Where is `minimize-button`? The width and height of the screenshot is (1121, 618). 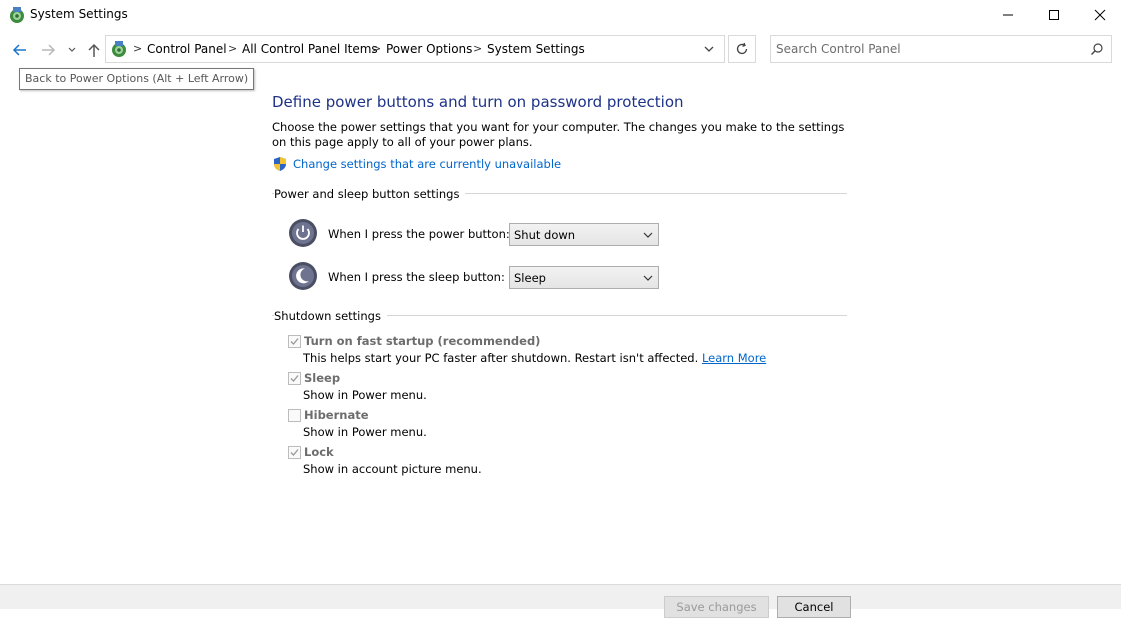
minimize-button is located at coordinates (1008, 15).